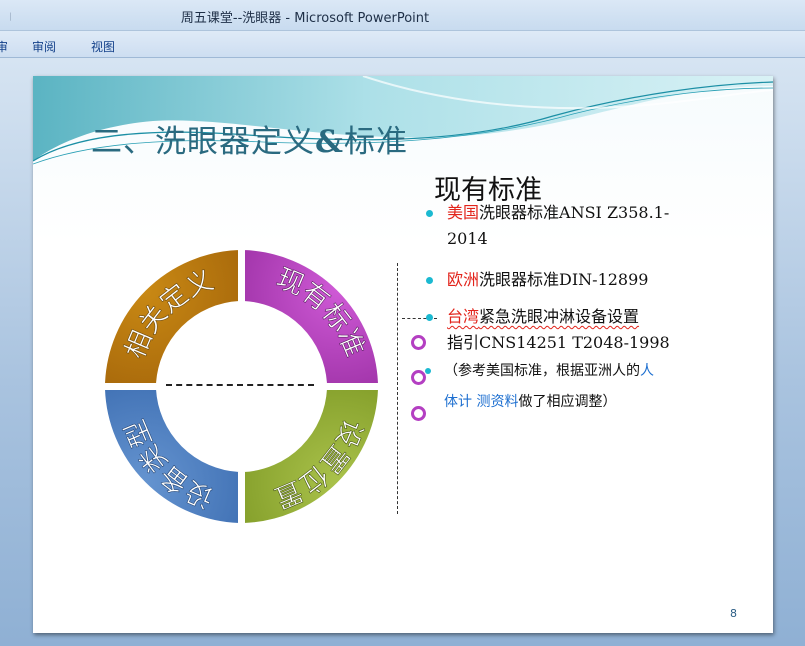 This screenshot has height=646, width=805. I want to click on standard-text-usa: 洗眼器标准ANSI Z358.1-, so click(574, 212).